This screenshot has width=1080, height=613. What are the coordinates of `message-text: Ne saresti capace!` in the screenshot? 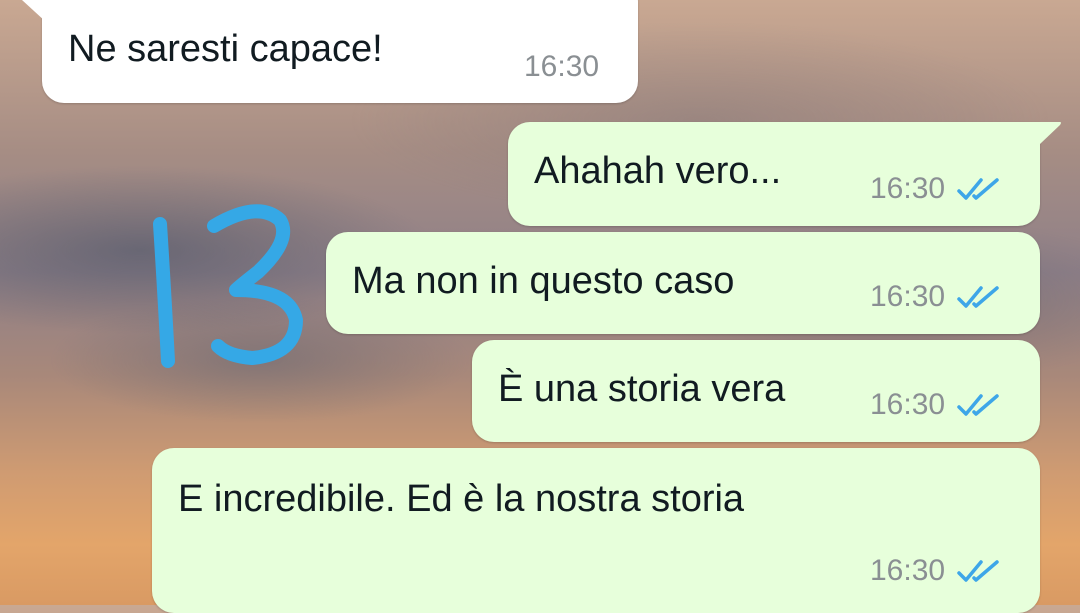 It's located at (225, 49).